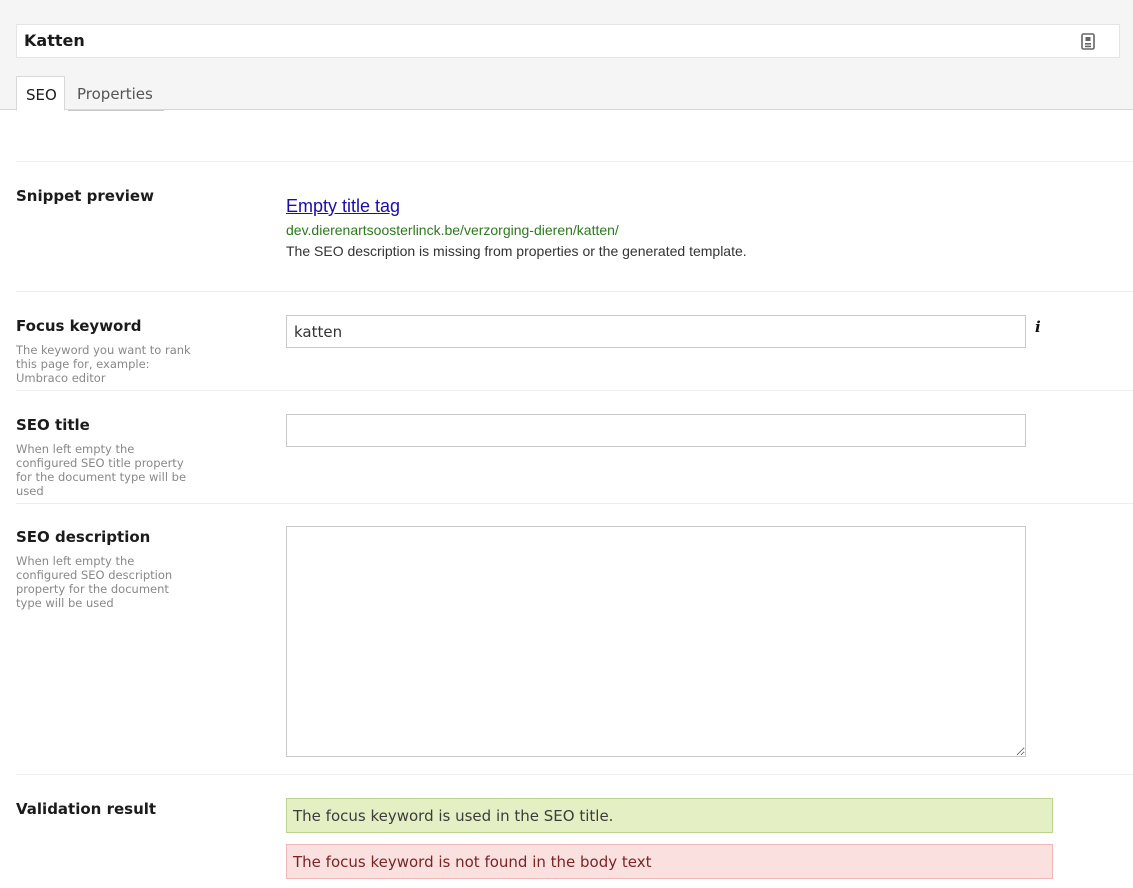 This screenshot has width=1133, height=888. I want to click on tab-seo: SEO, so click(40, 93).